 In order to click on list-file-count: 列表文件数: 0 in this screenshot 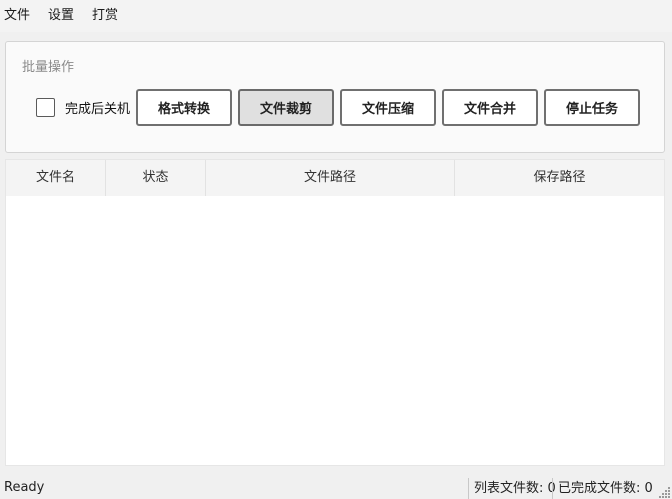, I will do `click(512, 488)`.